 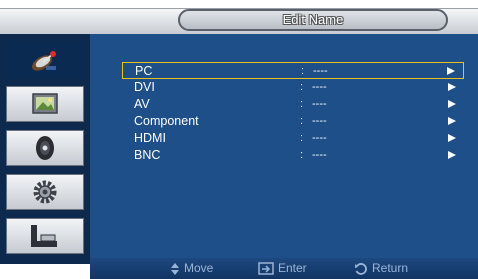 I want to click on help-enter-label: Enter, so click(x=292, y=268).